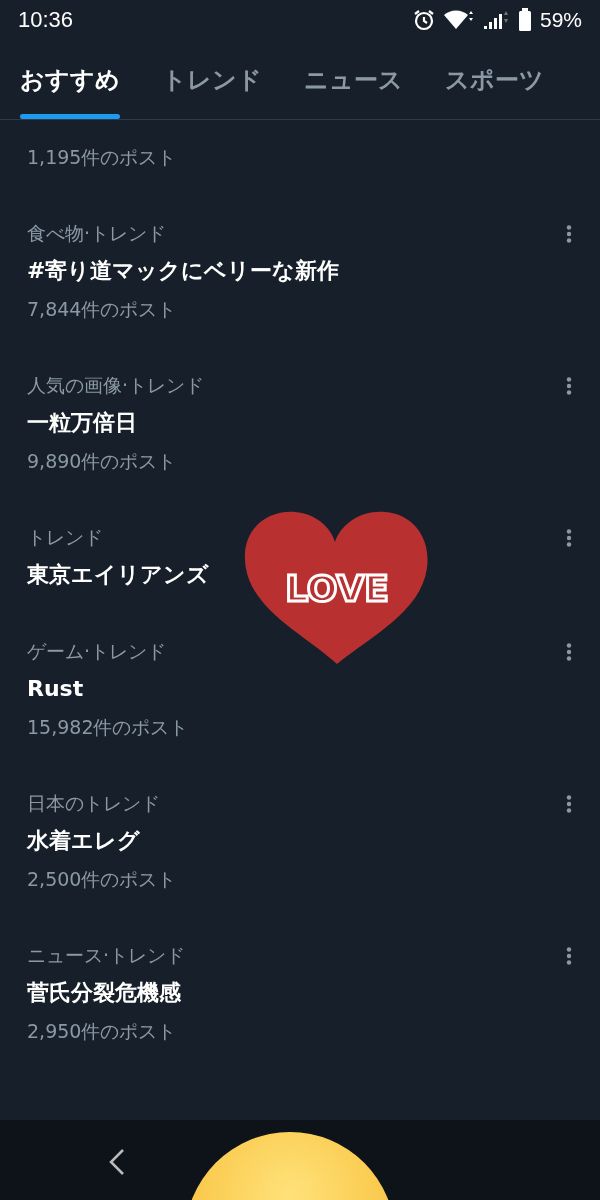 This screenshot has width=600, height=1200. Describe the element at coordinates (102, 157) in the screenshot. I see `post-count: 1,195件のポスト` at that location.